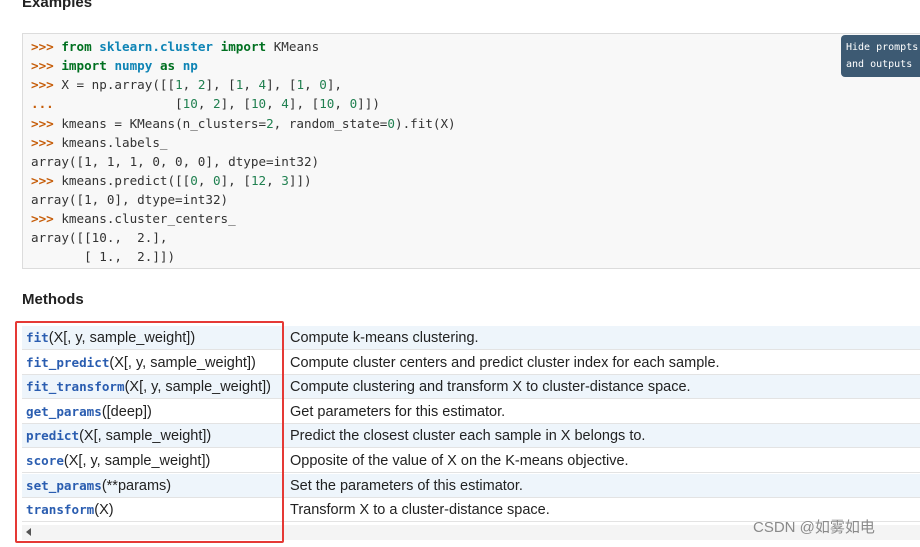 Image resolution: width=920 pixels, height=547 pixels. What do you see at coordinates (130, 199) in the screenshot?
I see `code-output-line: array([1, 0], dtype=int32)` at bounding box center [130, 199].